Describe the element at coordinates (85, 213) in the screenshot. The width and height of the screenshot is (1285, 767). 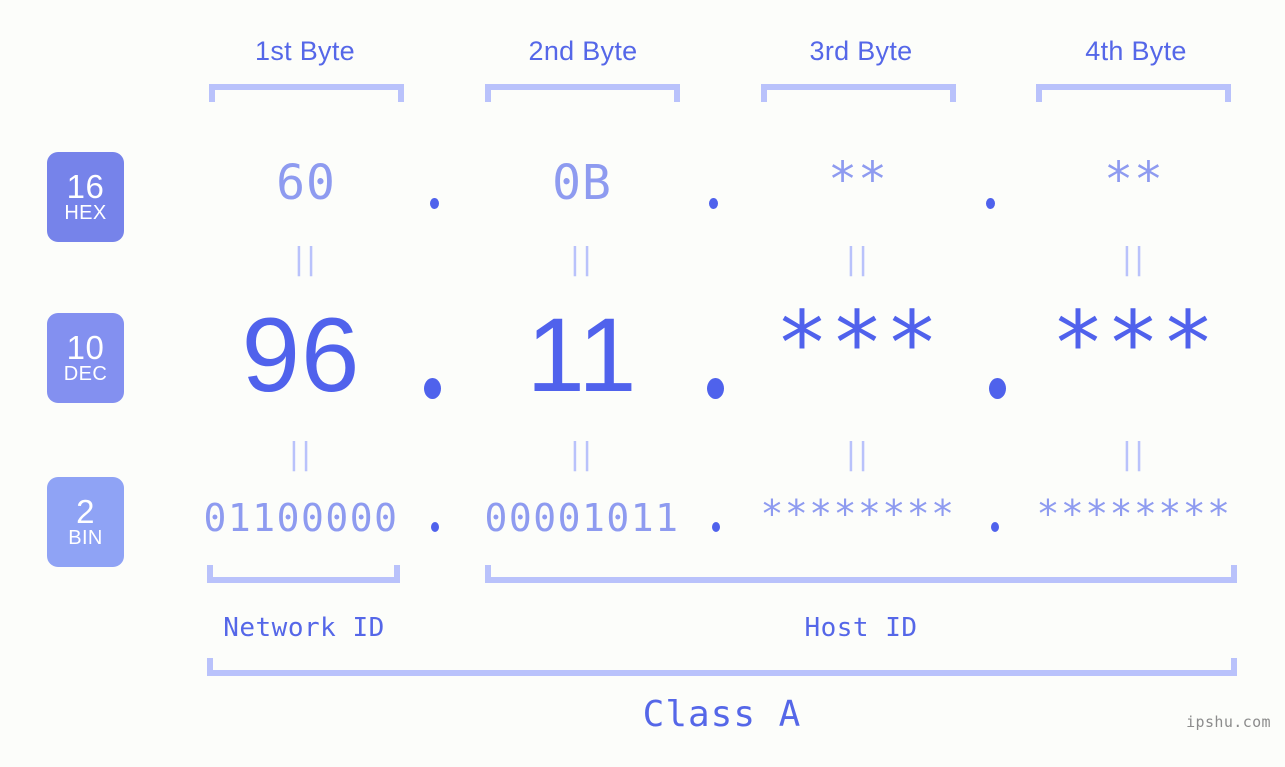
I see `radix-badge-hex-name: HEX` at that location.